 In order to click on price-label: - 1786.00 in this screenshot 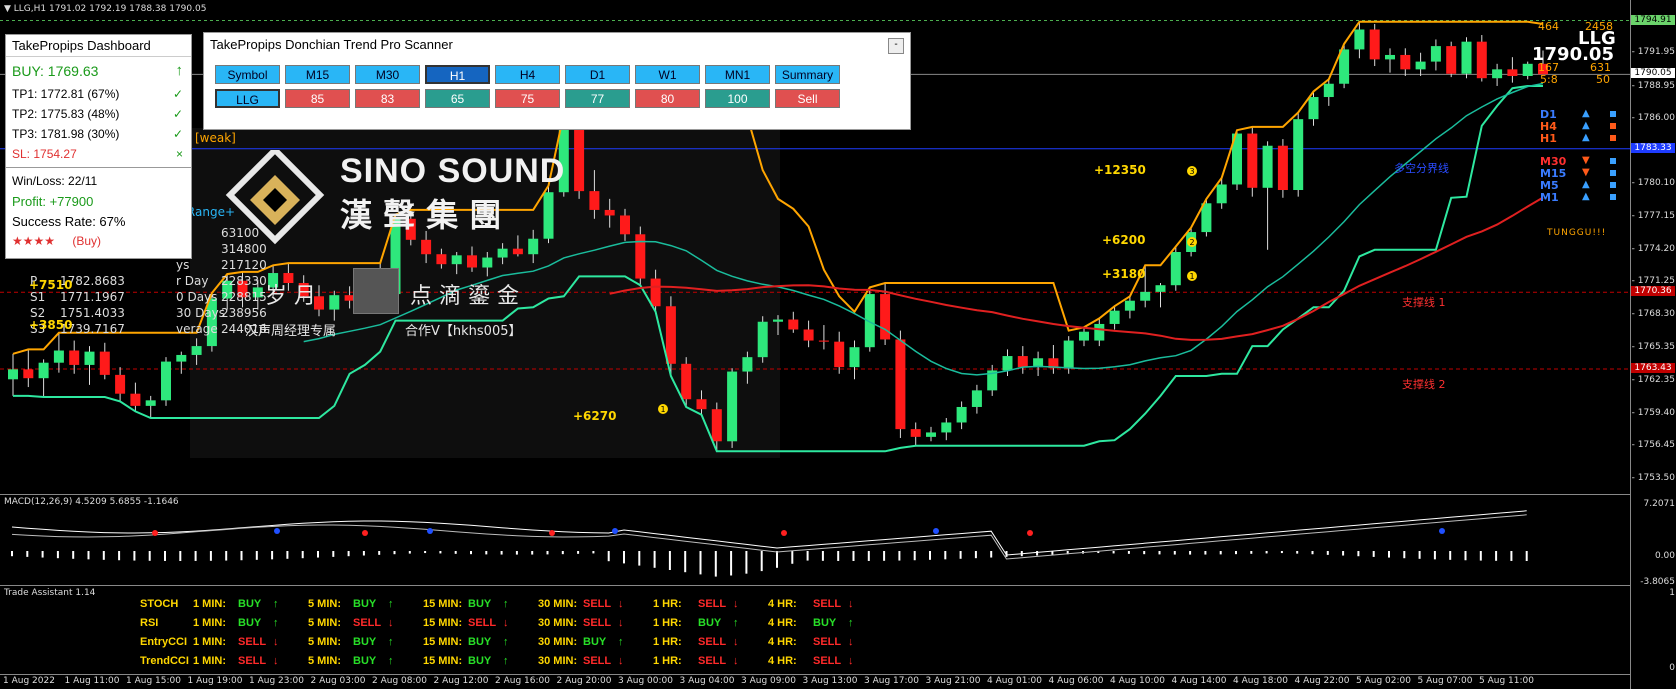, I will do `click(1653, 118)`.